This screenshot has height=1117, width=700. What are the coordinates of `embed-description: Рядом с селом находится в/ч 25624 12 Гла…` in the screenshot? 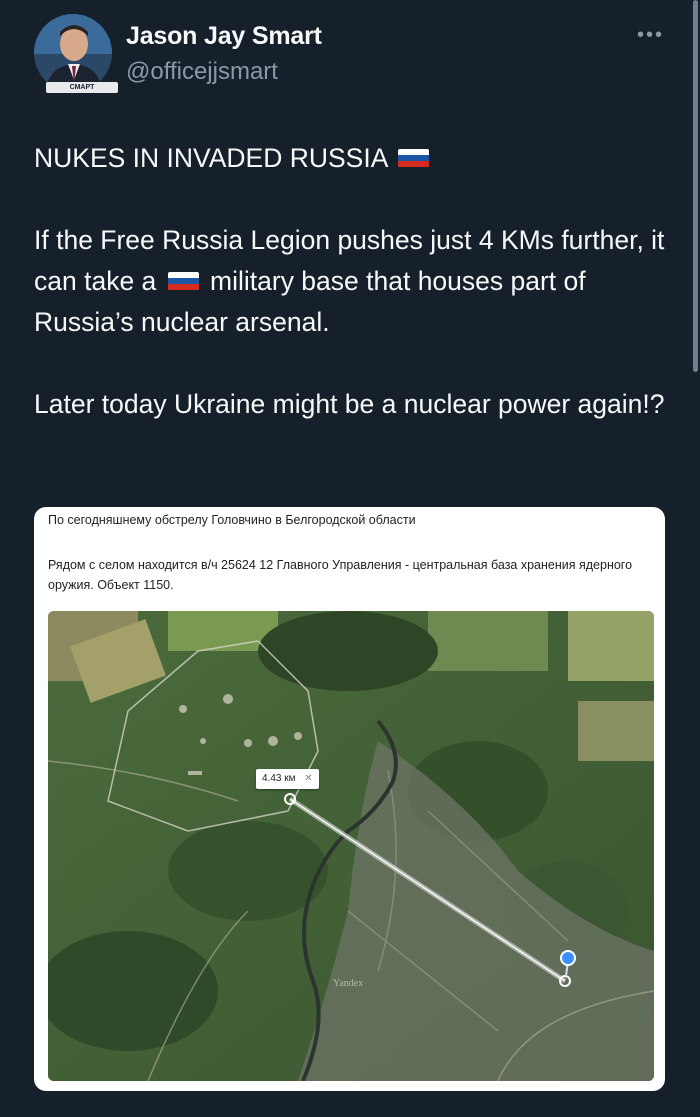 It's located at (340, 575).